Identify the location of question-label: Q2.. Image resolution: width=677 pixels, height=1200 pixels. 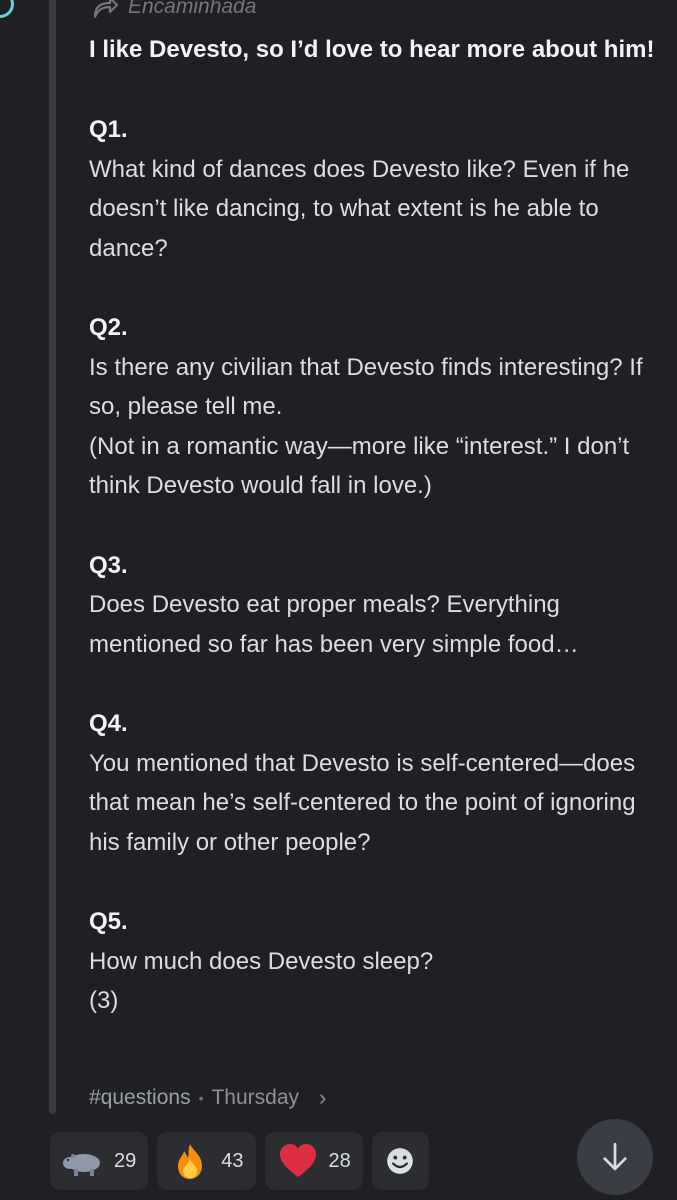
(108, 327).